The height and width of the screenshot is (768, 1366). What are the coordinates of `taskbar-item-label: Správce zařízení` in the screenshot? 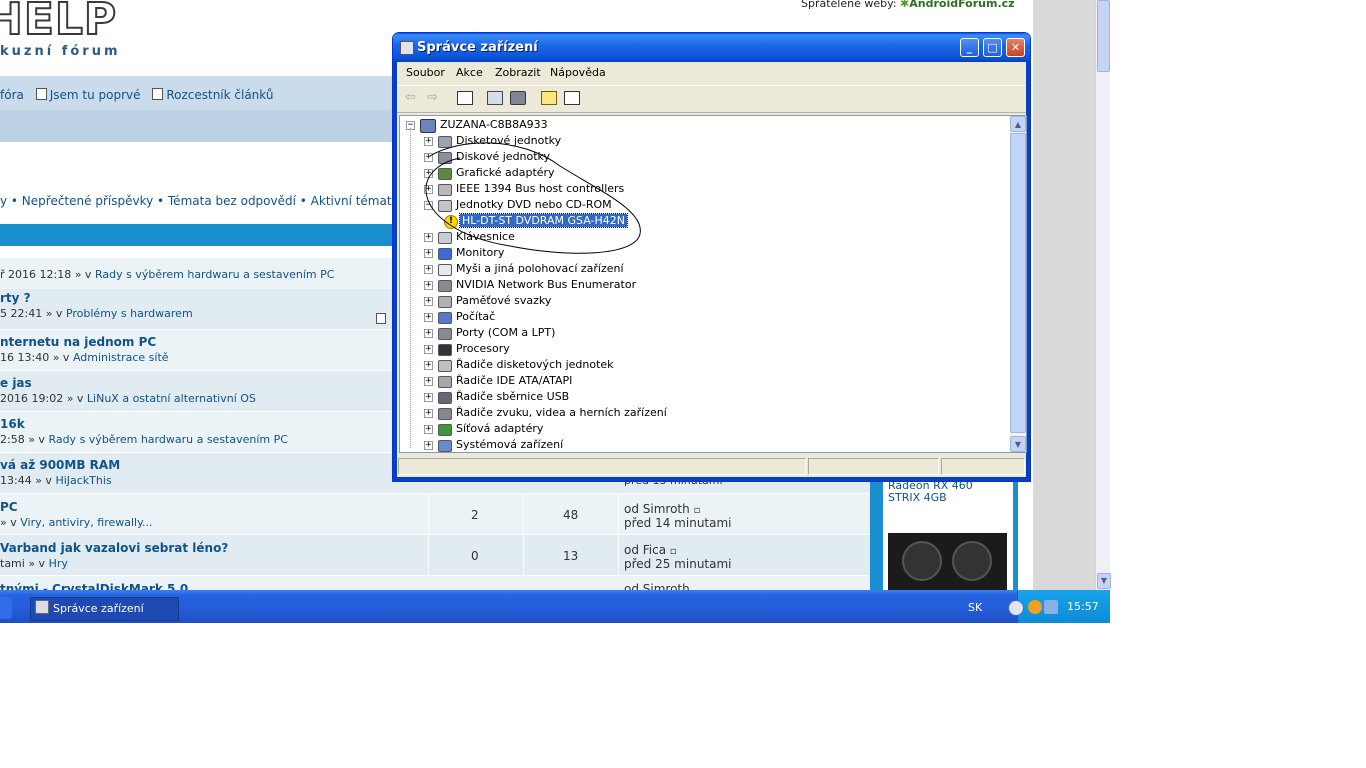 It's located at (98, 608).